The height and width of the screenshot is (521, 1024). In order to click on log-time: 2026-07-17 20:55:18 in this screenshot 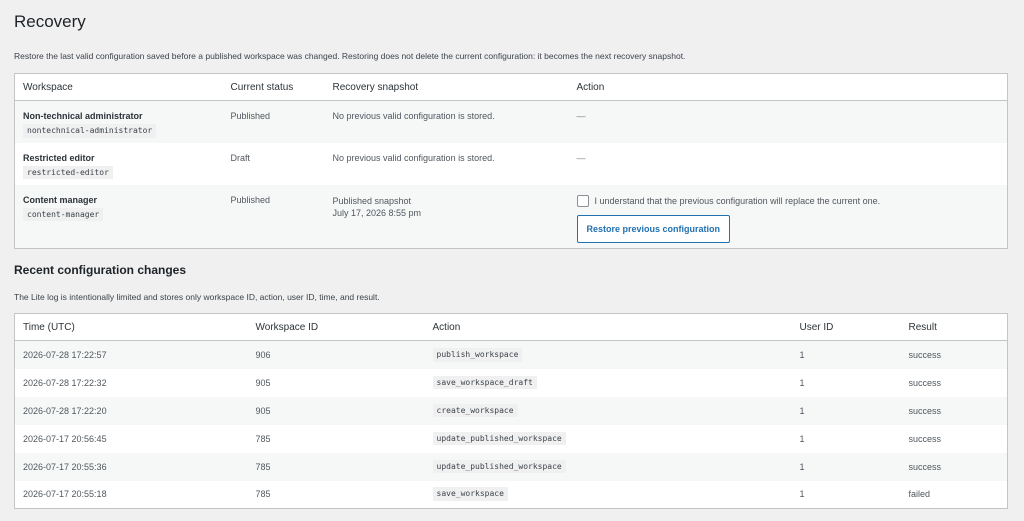, I will do `click(65, 494)`.